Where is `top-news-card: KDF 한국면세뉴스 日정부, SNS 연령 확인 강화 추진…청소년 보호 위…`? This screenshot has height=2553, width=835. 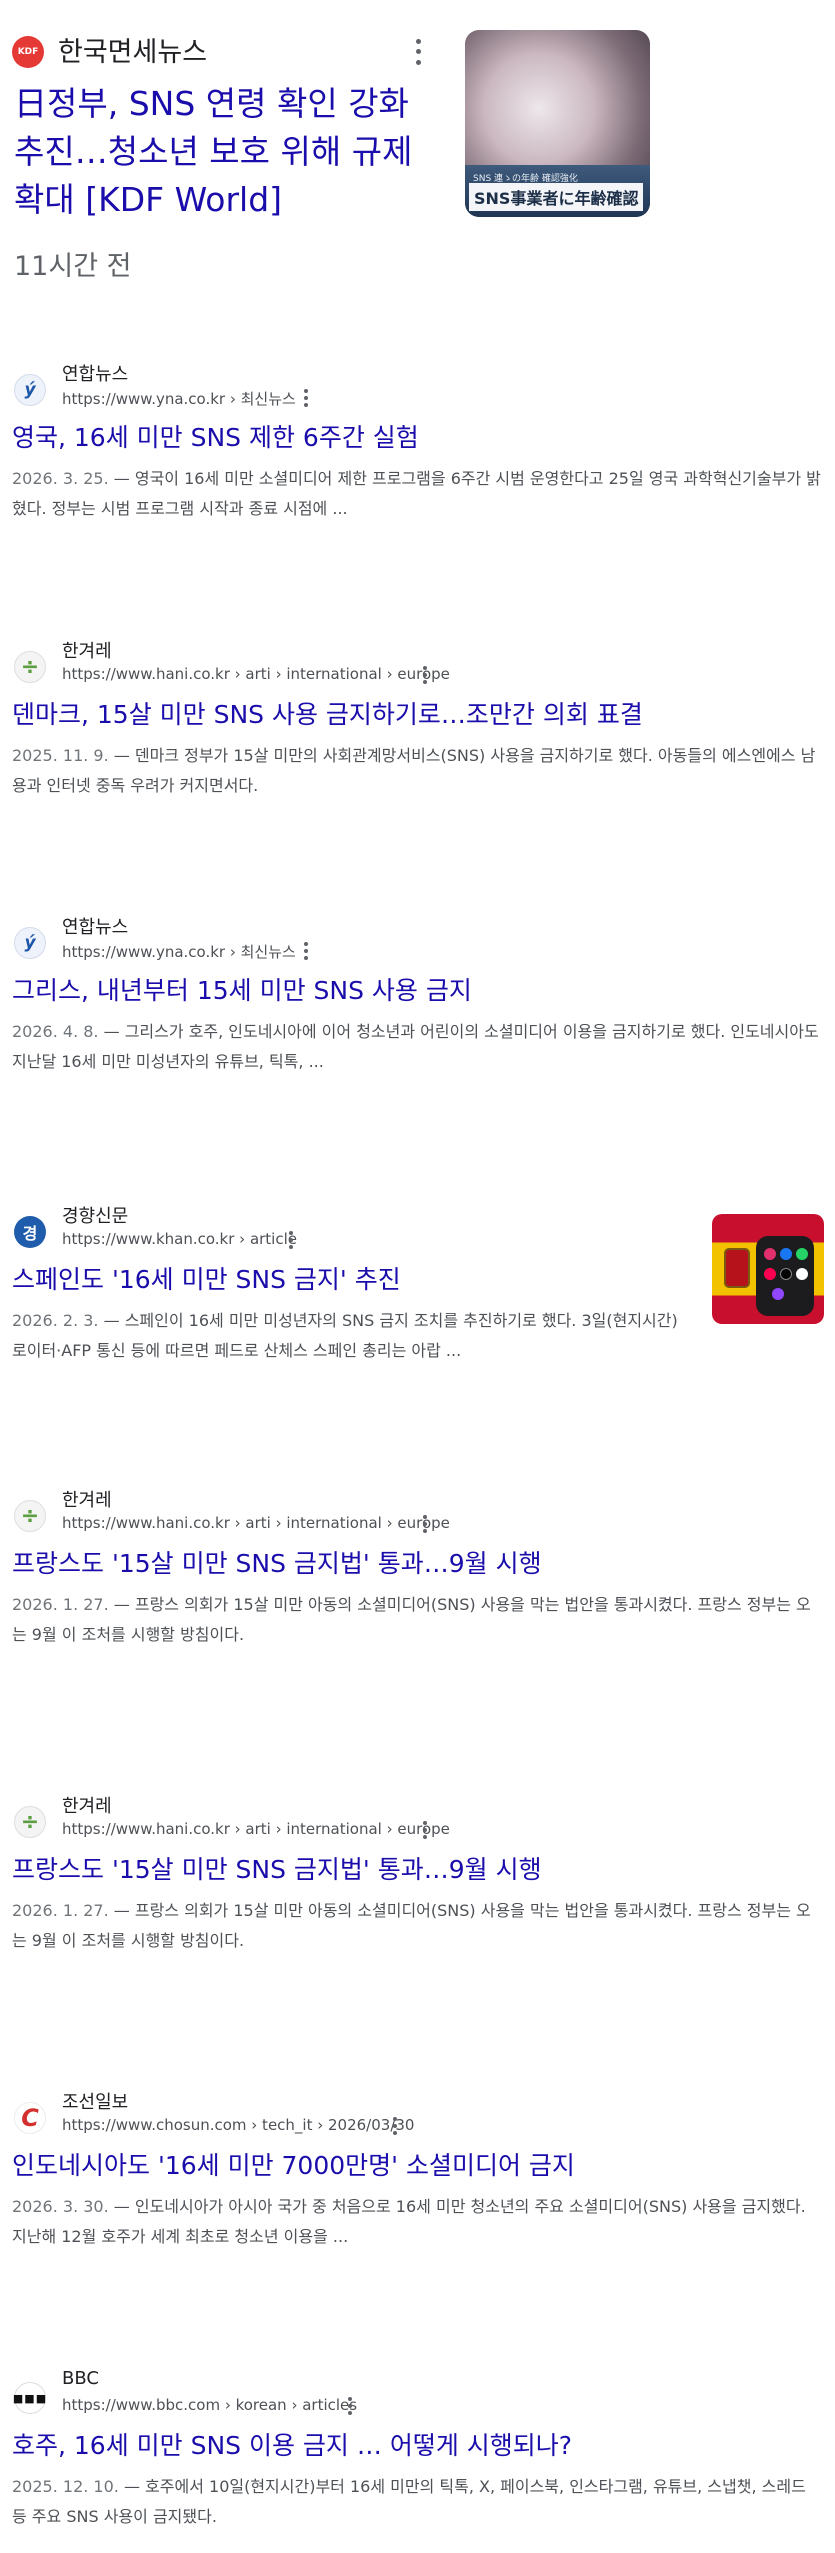 top-news-card: KDF 한국면세뉴스 日정부, SNS 연령 확인 강화 추진…청소년 보호 위… is located at coordinates (417, 150).